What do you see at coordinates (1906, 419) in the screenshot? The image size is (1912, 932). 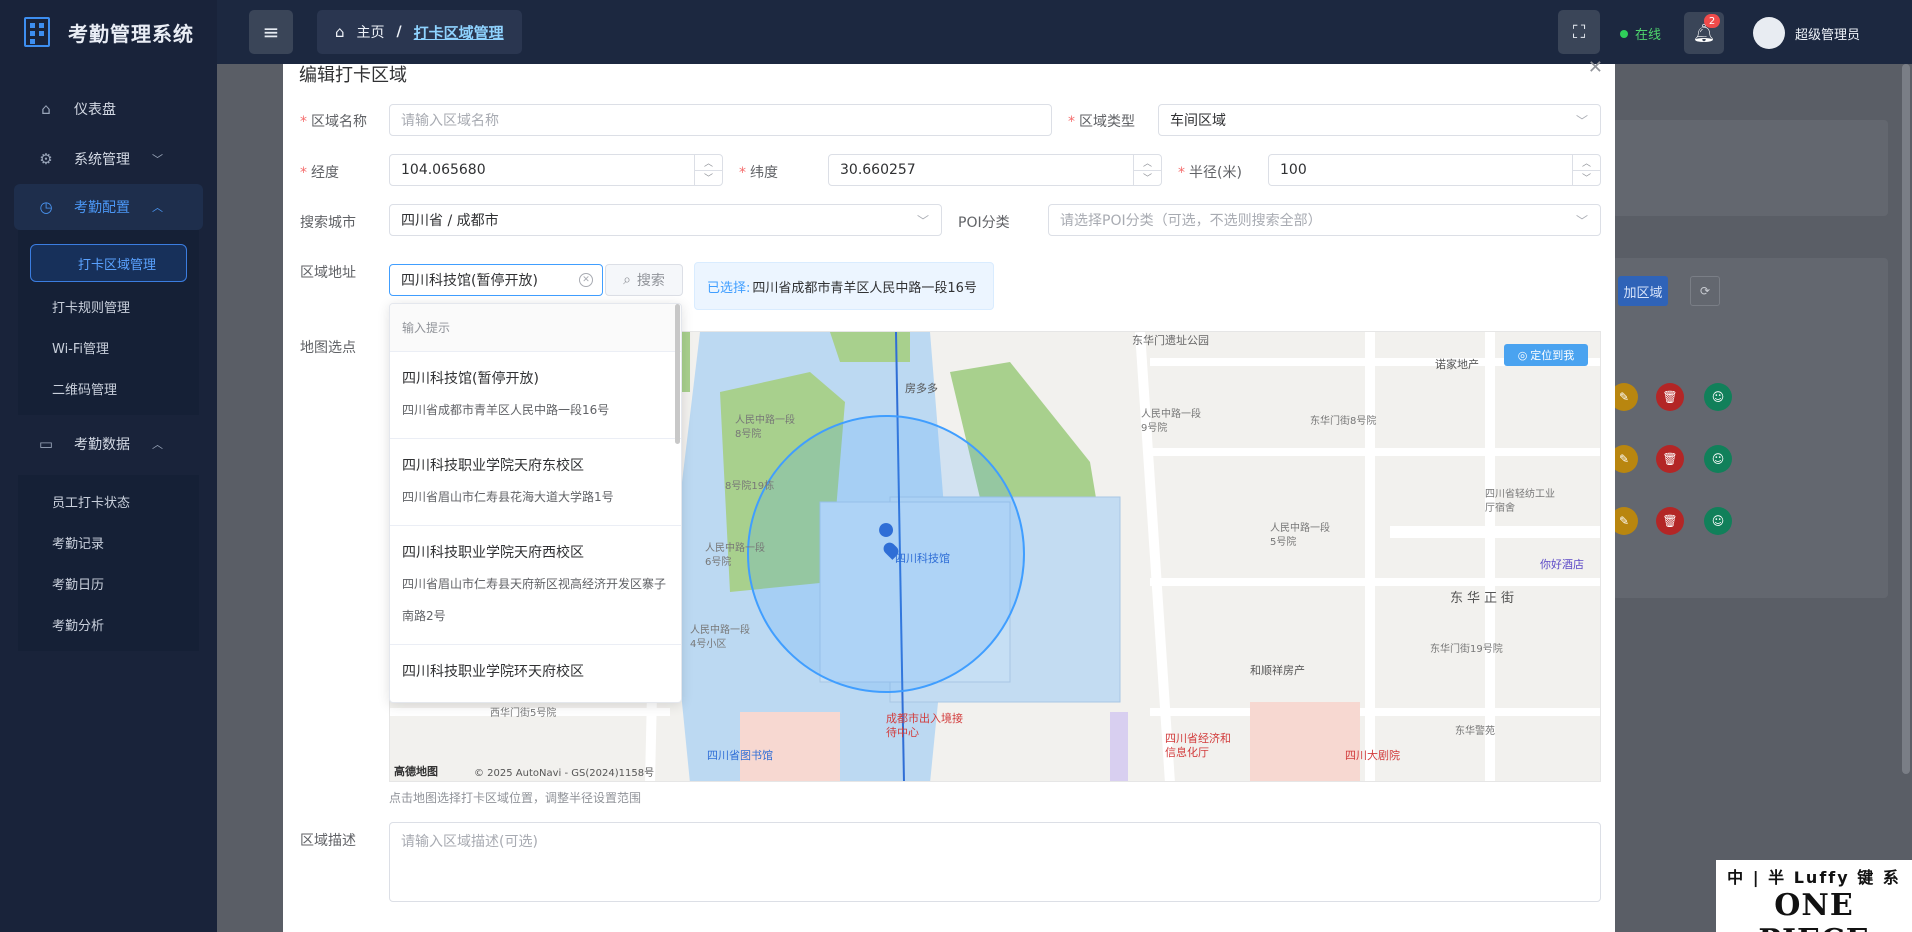 I see `page-scrollbar` at bounding box center [1906, 419].